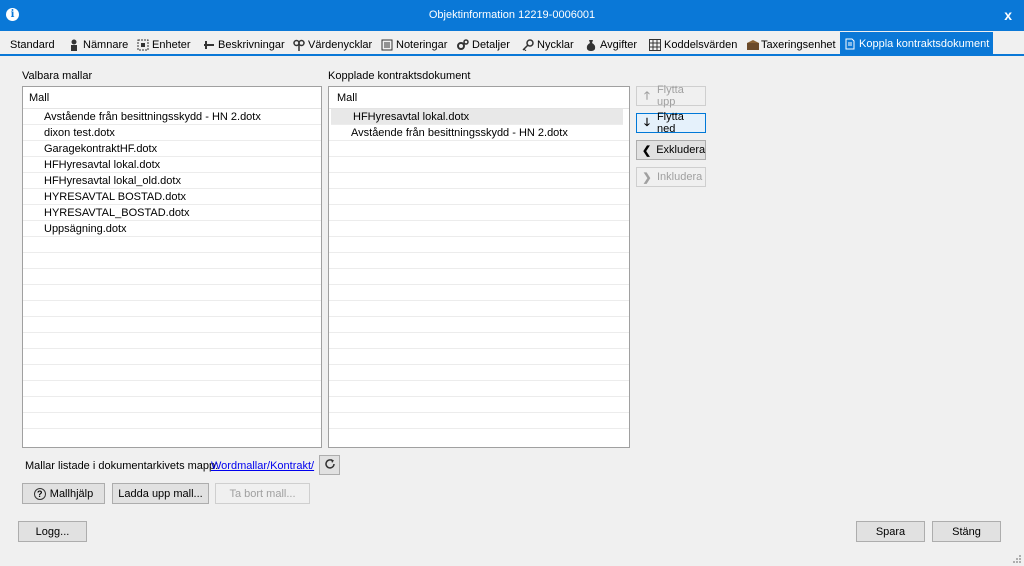 The width and height of the screenshot is (1024, 566). I want to click on tab-label: Noteringar, so click(422, 45).